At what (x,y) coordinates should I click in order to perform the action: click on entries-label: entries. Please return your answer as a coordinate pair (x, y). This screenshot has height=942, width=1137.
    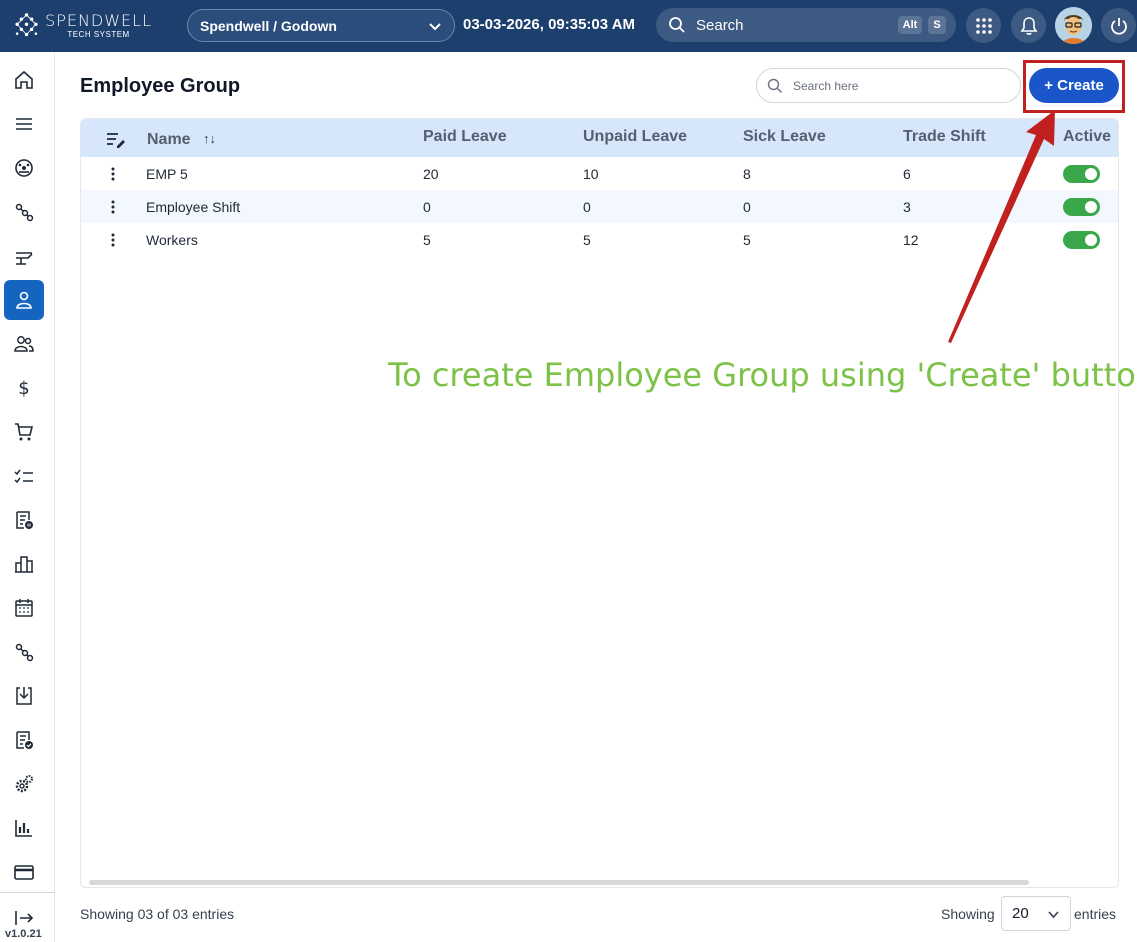
    Looking at the image, I should click on (1095, 914).